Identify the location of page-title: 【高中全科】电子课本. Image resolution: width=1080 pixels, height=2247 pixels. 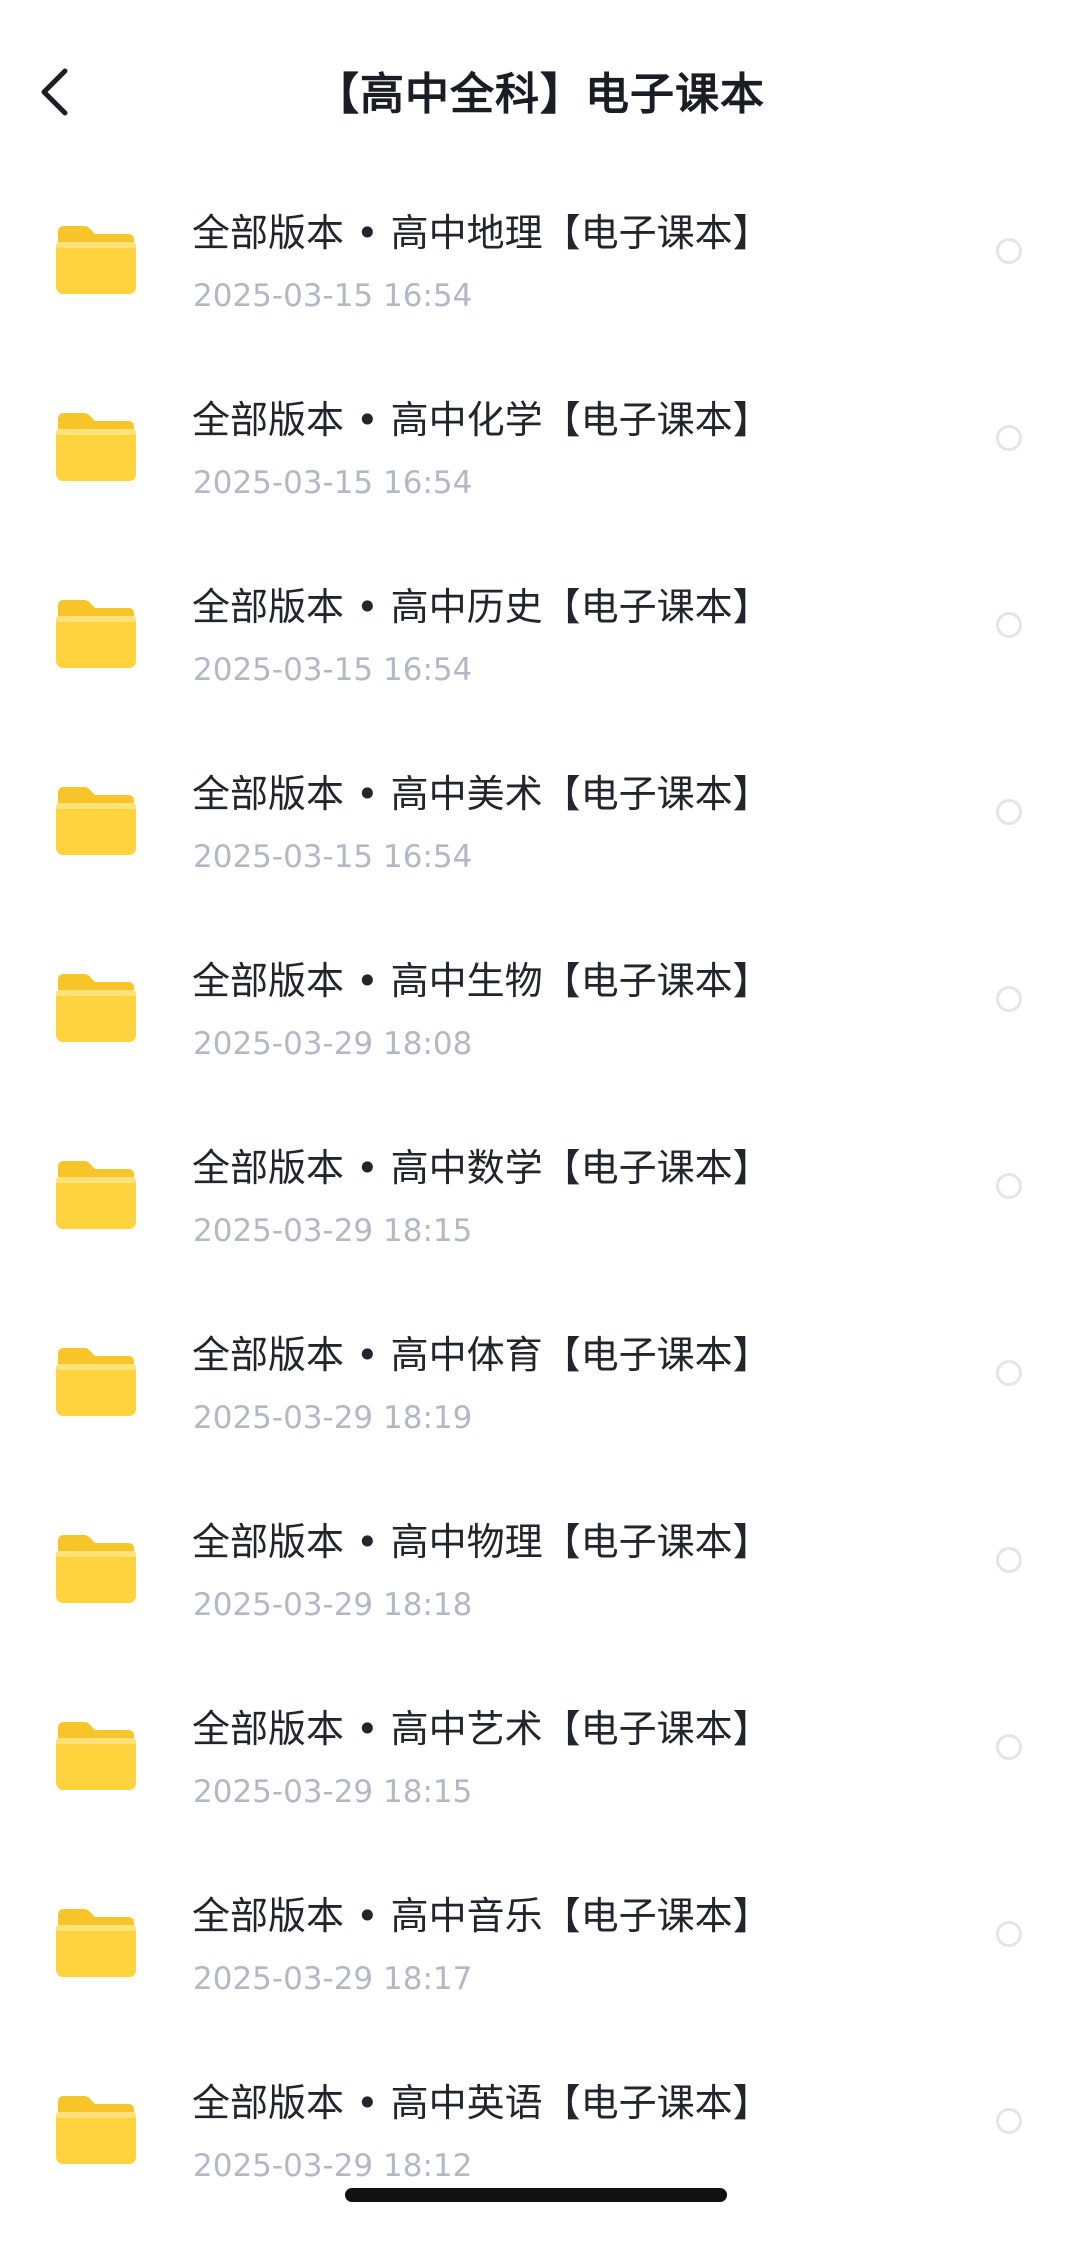
(540, 94).